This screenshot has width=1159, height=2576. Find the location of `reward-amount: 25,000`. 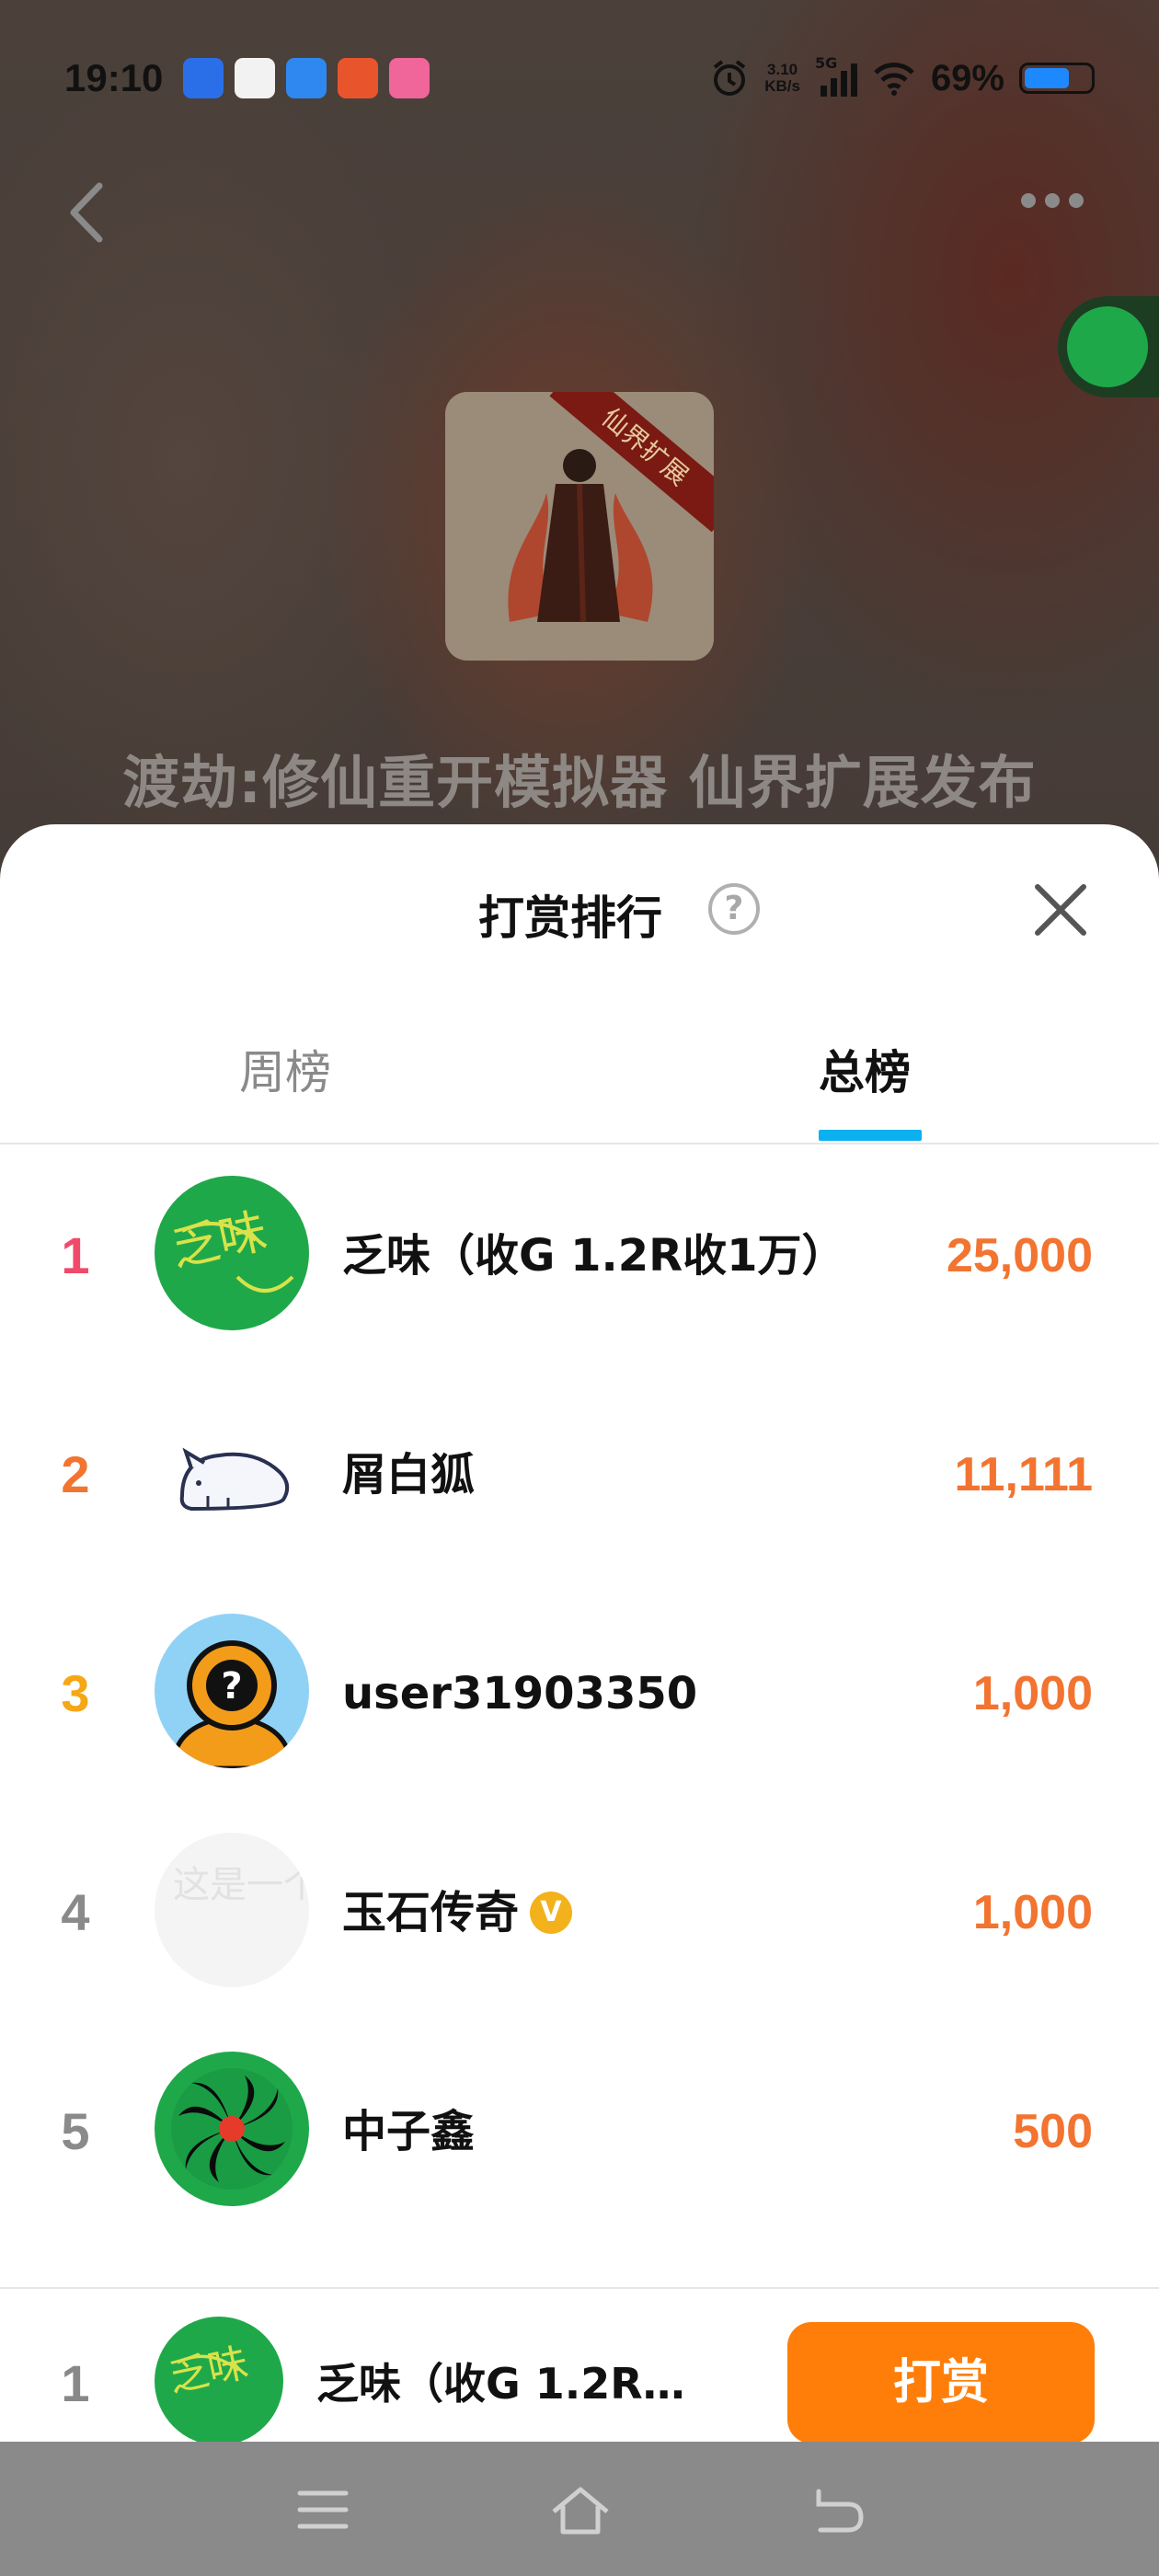

reward-amount: 25,000 is located at coordinates (1019, 1255).